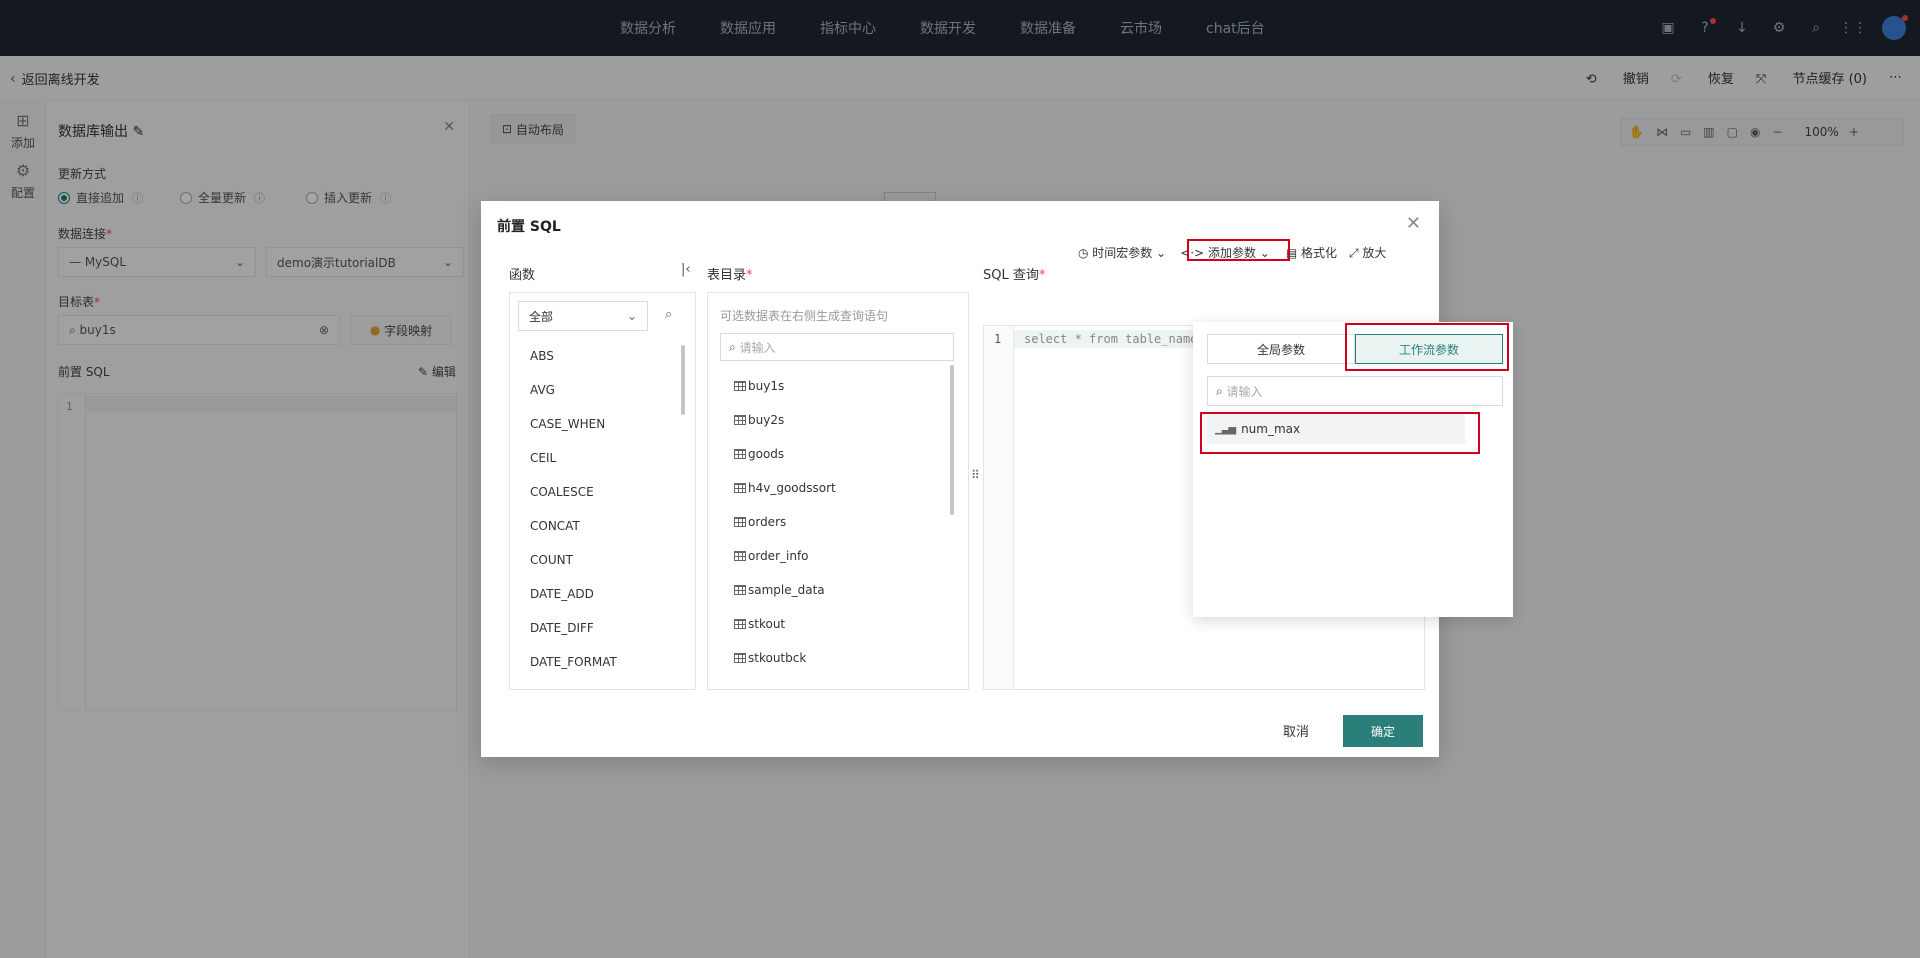  I want to click on function-item: COUNT, so click(573, 570).